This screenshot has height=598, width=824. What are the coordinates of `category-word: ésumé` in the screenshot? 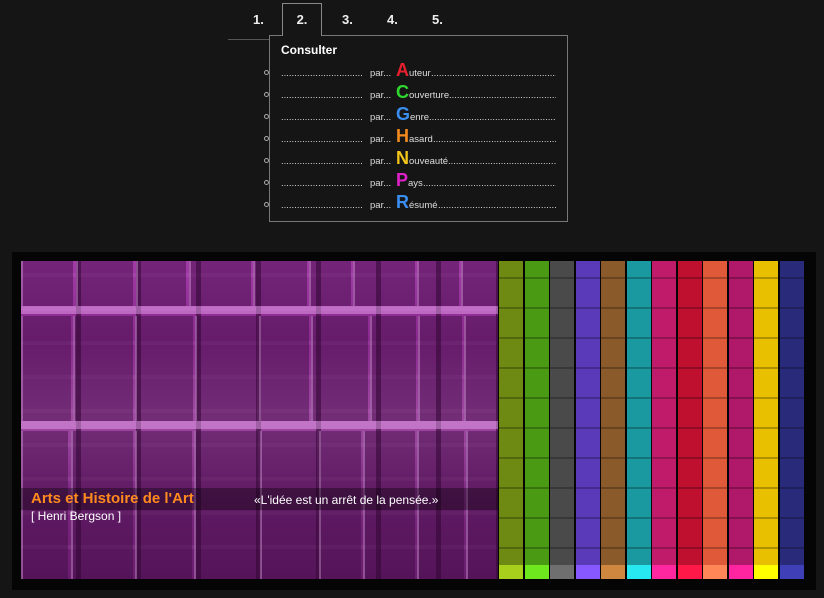 It's located at (423, 205).